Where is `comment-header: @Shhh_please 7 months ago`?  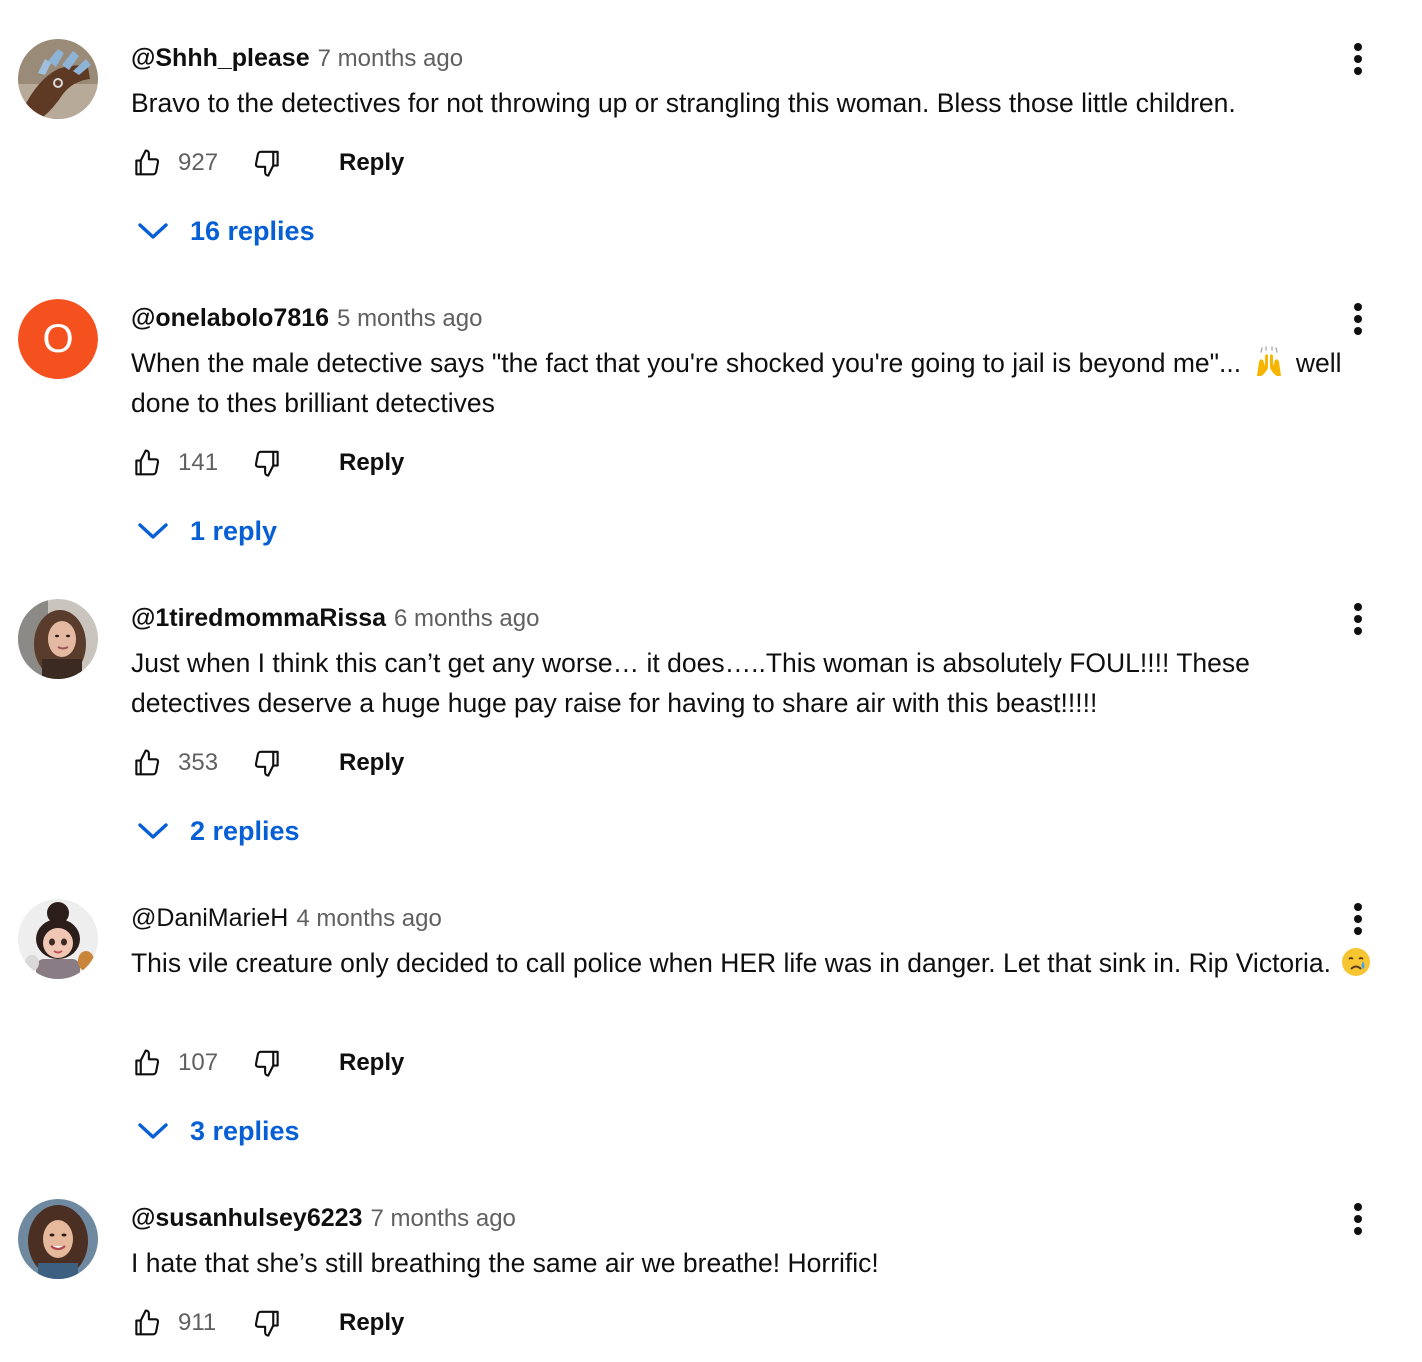 comment-header: @Shhh_please 7 months ago is located at coordinates (297, 58).